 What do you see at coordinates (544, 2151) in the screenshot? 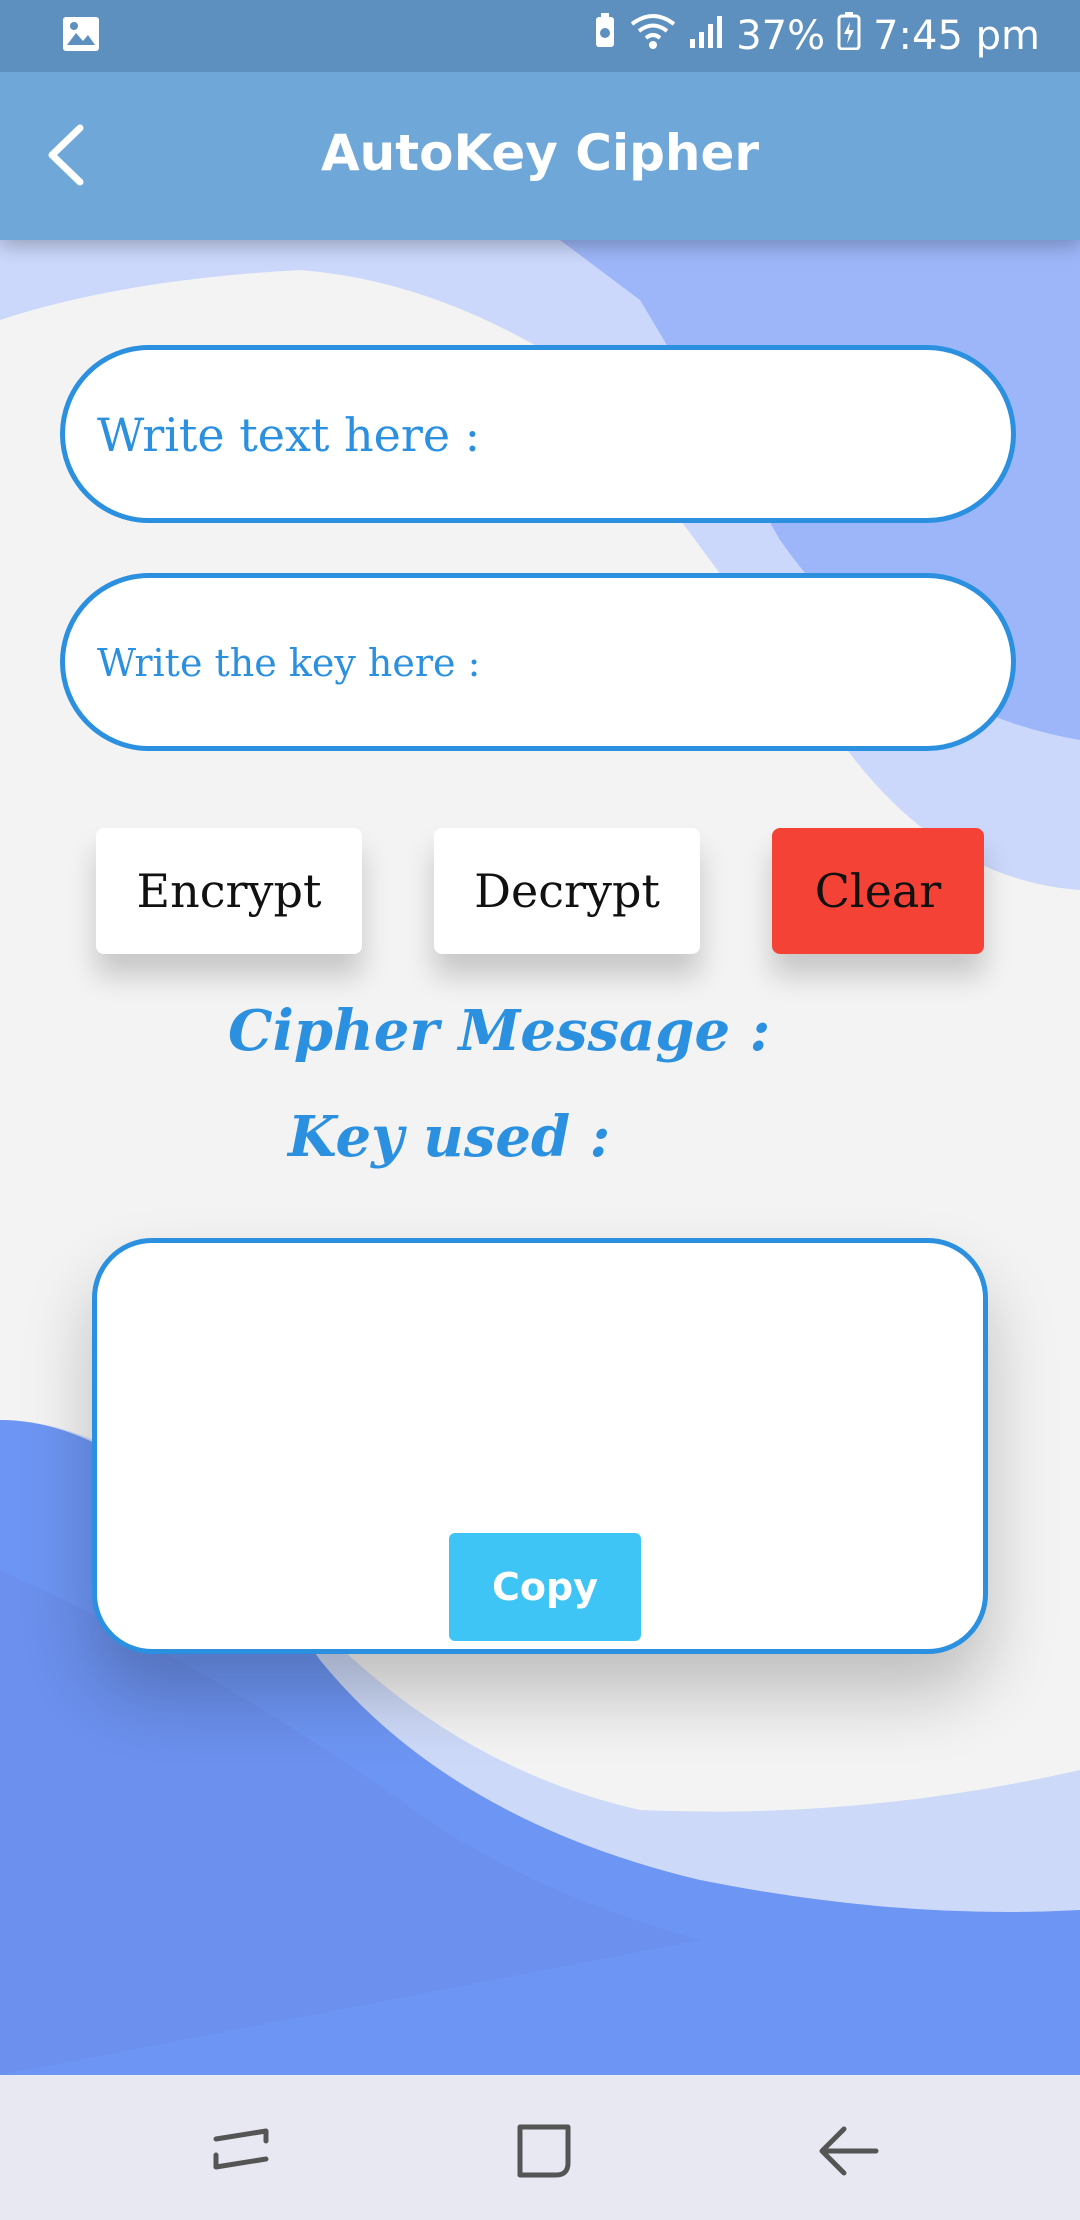
I see `home-icon` at bounding box center [544, 2151].